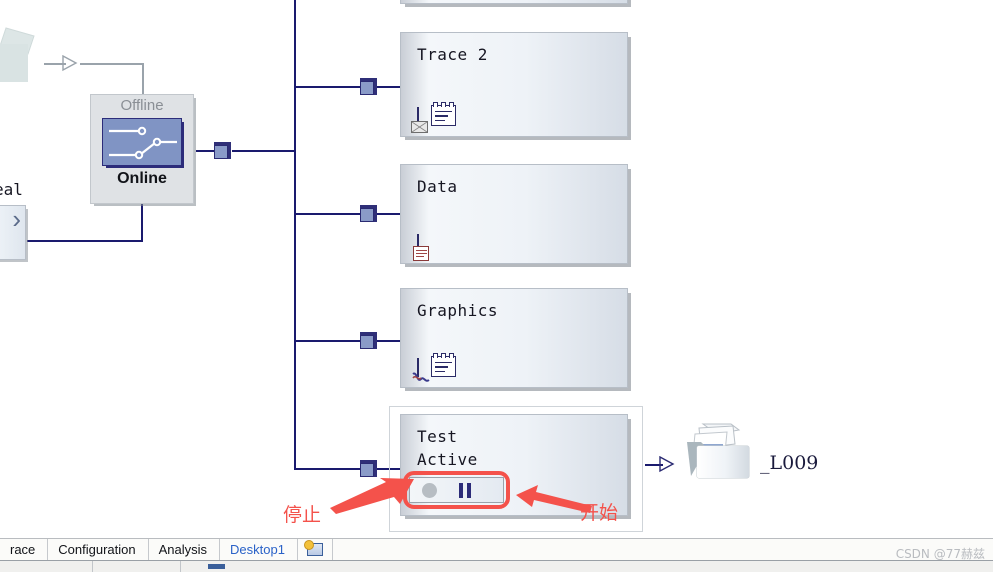 This screenshot has height=572, width=993. Describe the element at coordinates (85, 241) in the screenshot. I see `wire-left-partial` at that location.